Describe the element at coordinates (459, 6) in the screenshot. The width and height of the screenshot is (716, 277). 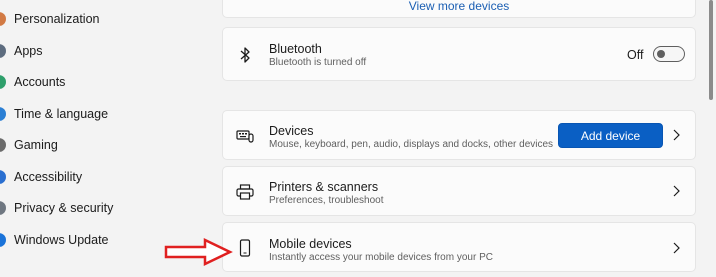
I see `view-more-devices-link: View more devices` at that location.